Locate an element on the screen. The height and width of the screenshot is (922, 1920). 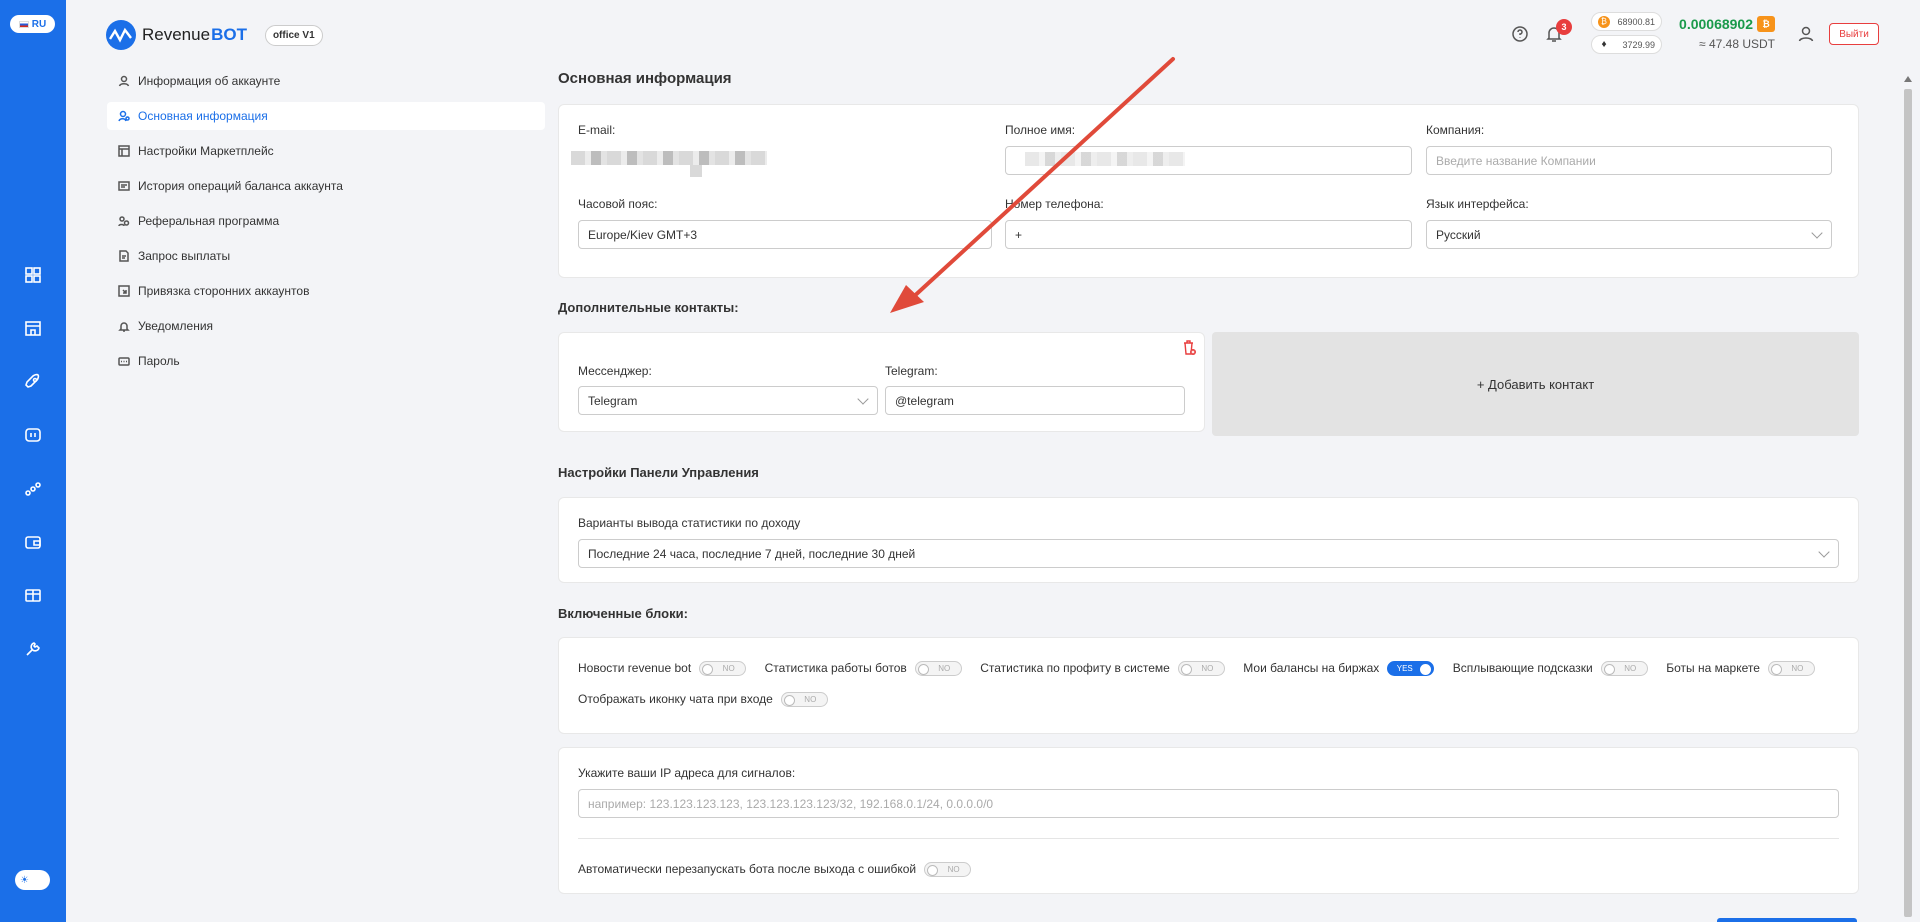
menu-item-referral: Реферальная программа is located at coordinates (326, 221).